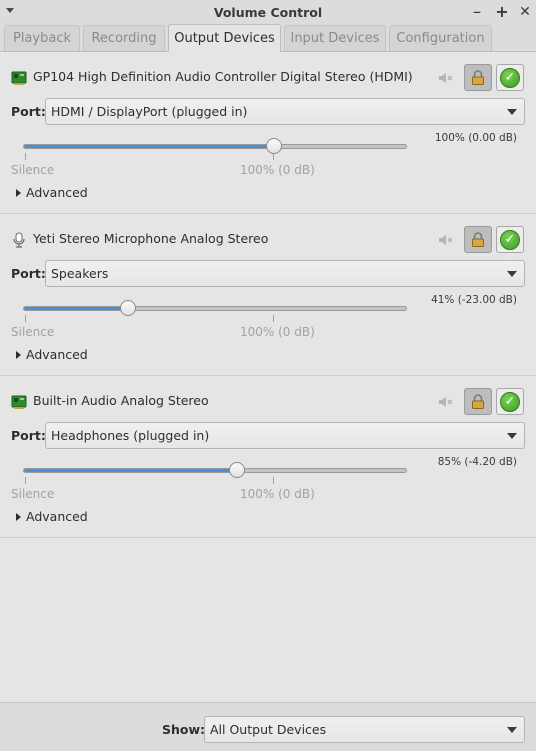  Describe the element at coordinates (285, 435) in the screenshot. I see `port-select: Headphones (plugged in)` at that location.